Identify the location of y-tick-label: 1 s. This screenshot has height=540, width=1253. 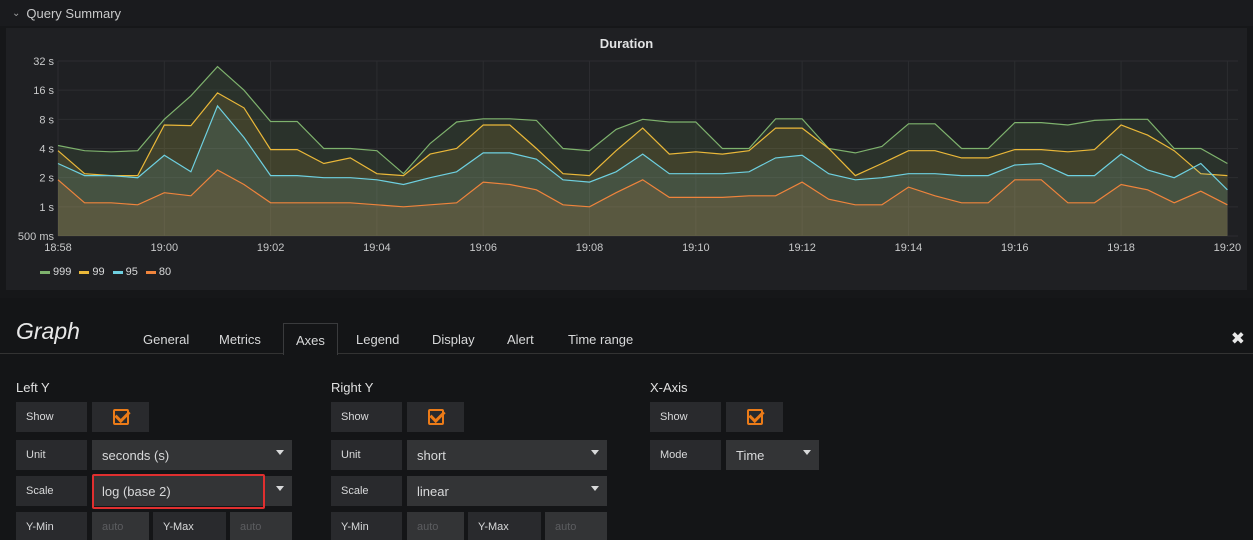
(46, 208).